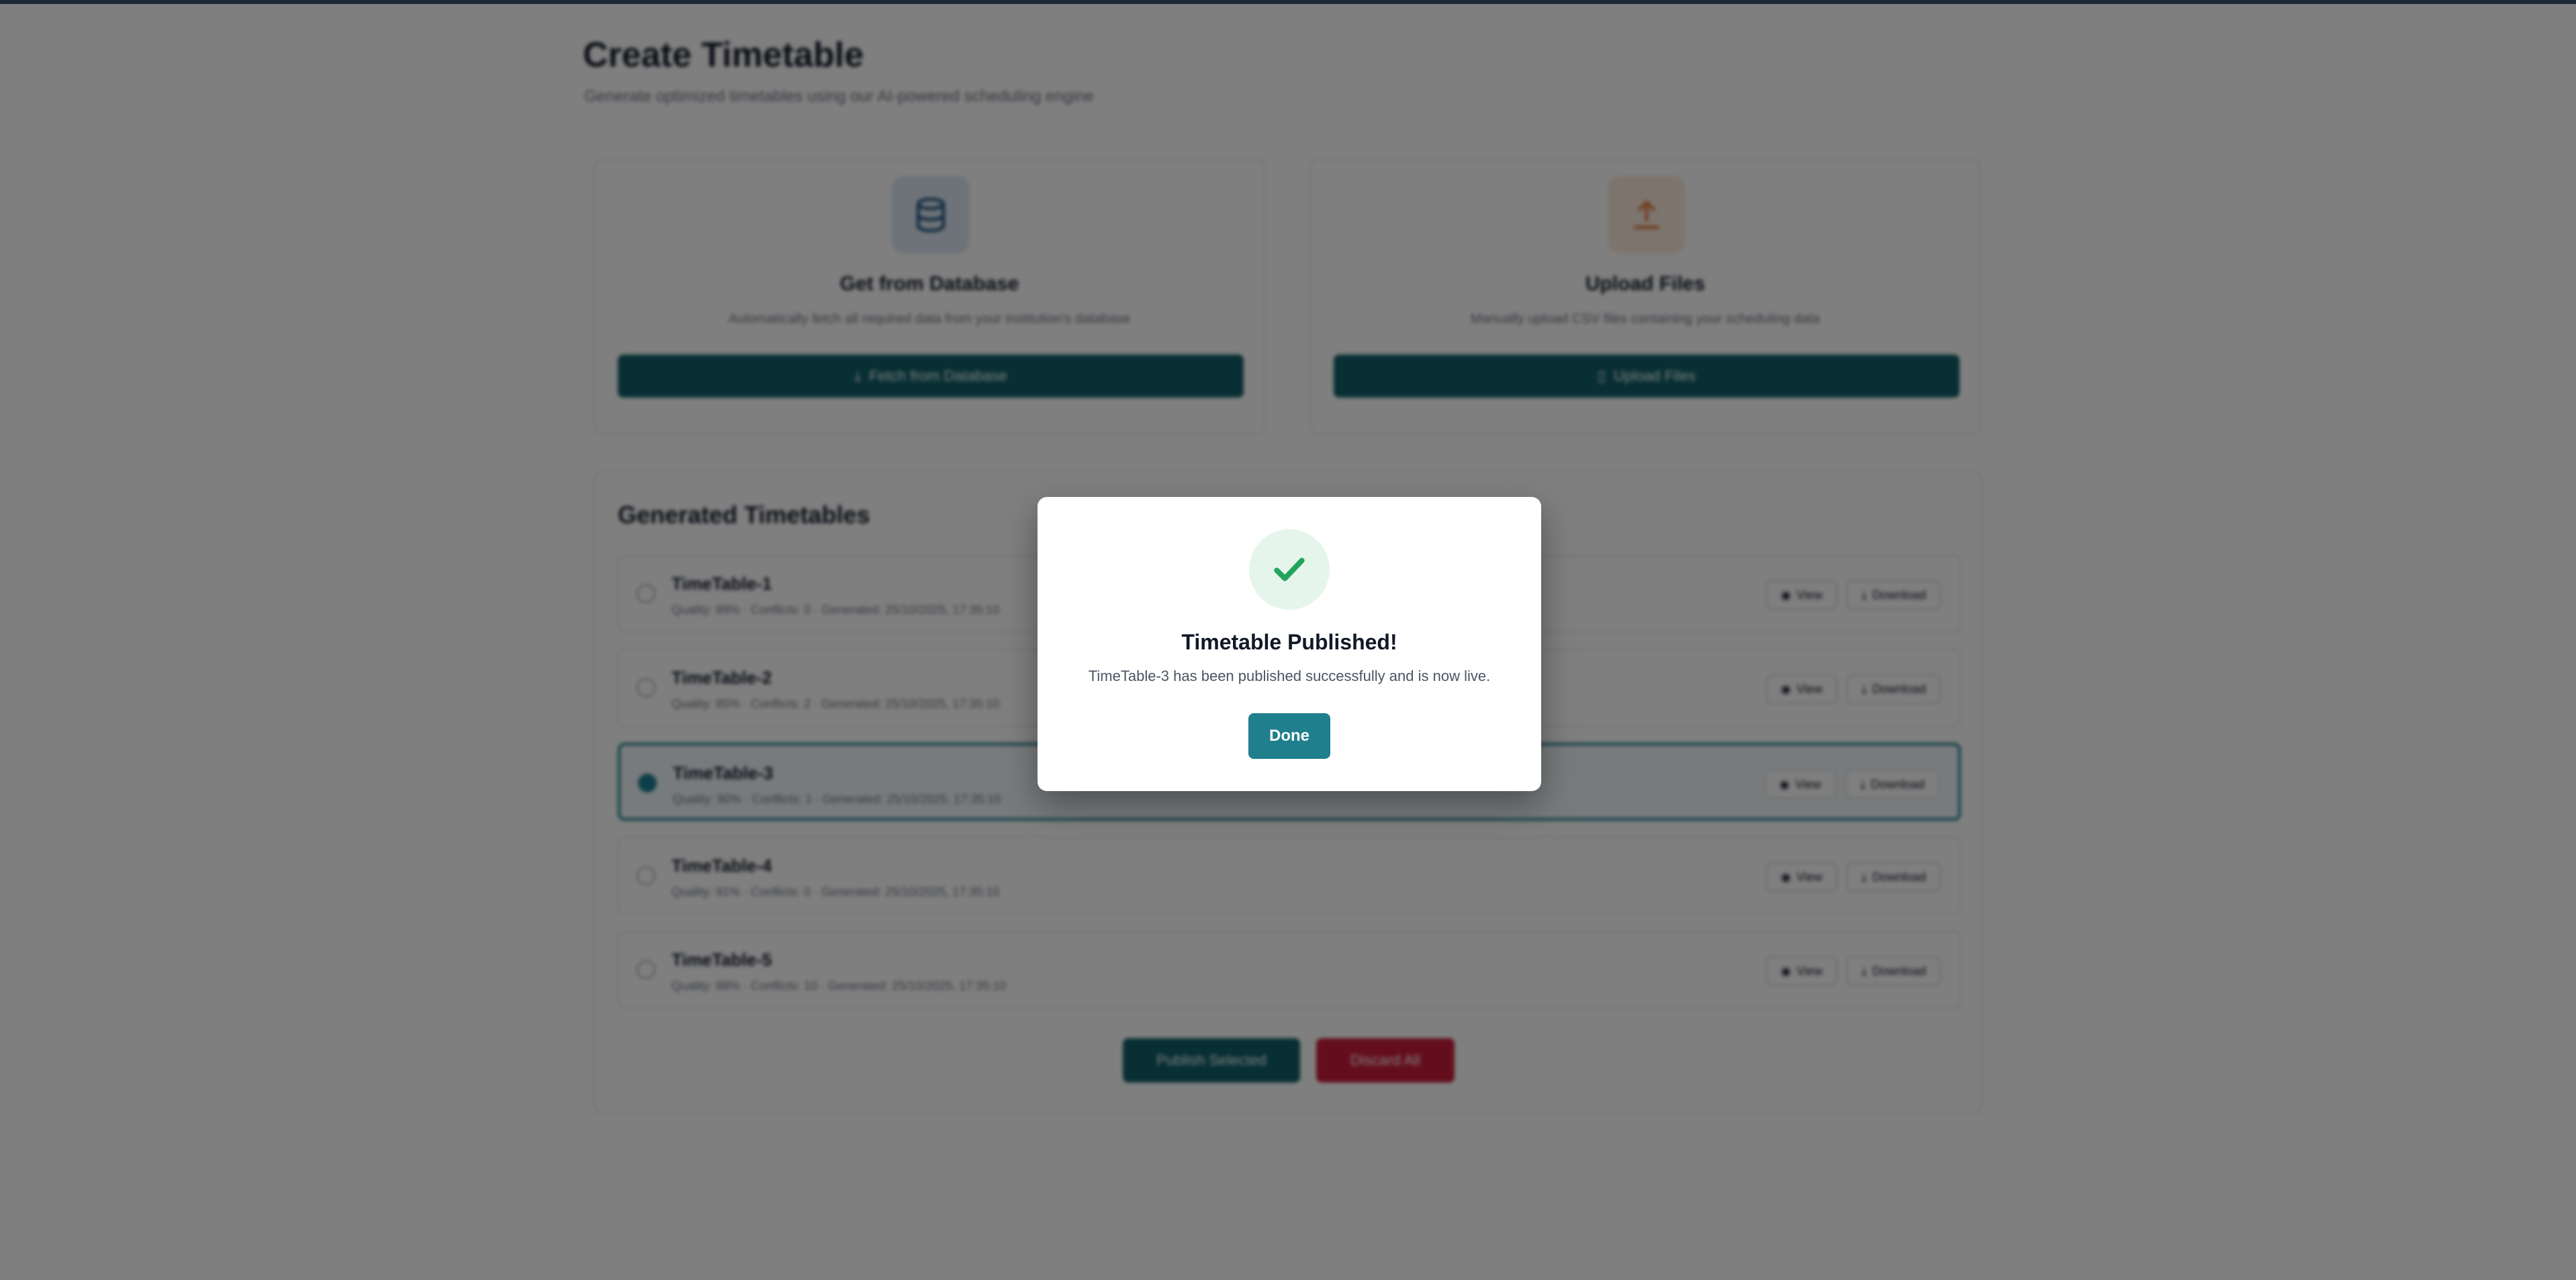 This screenshot has height=1280, width=2576. I want to click on checkmark-icon, so click(1289, 569).